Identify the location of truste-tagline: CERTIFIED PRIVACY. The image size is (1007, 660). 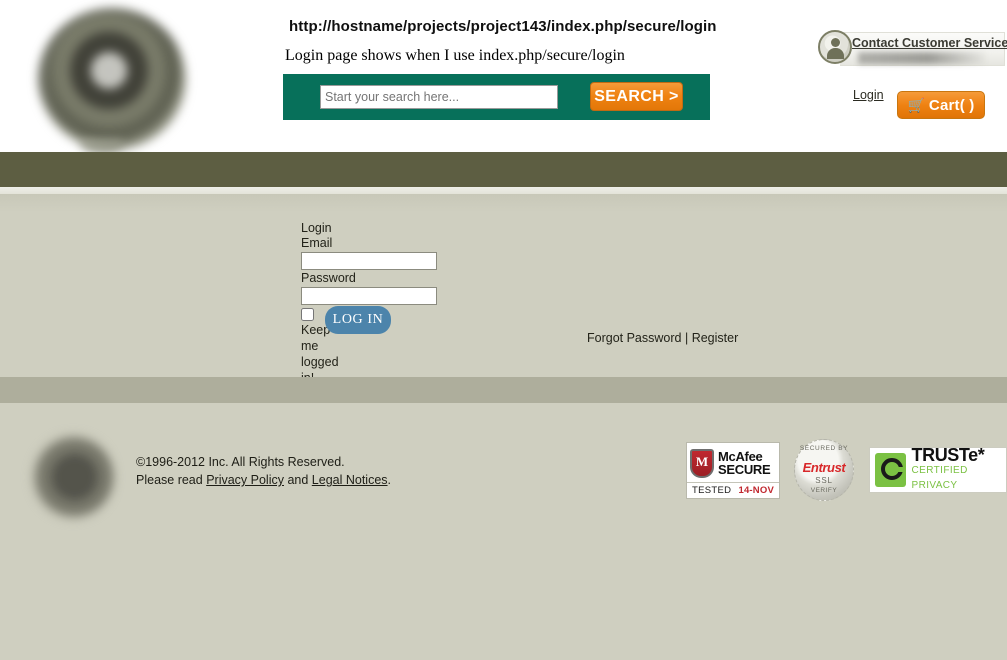
(939, 477).